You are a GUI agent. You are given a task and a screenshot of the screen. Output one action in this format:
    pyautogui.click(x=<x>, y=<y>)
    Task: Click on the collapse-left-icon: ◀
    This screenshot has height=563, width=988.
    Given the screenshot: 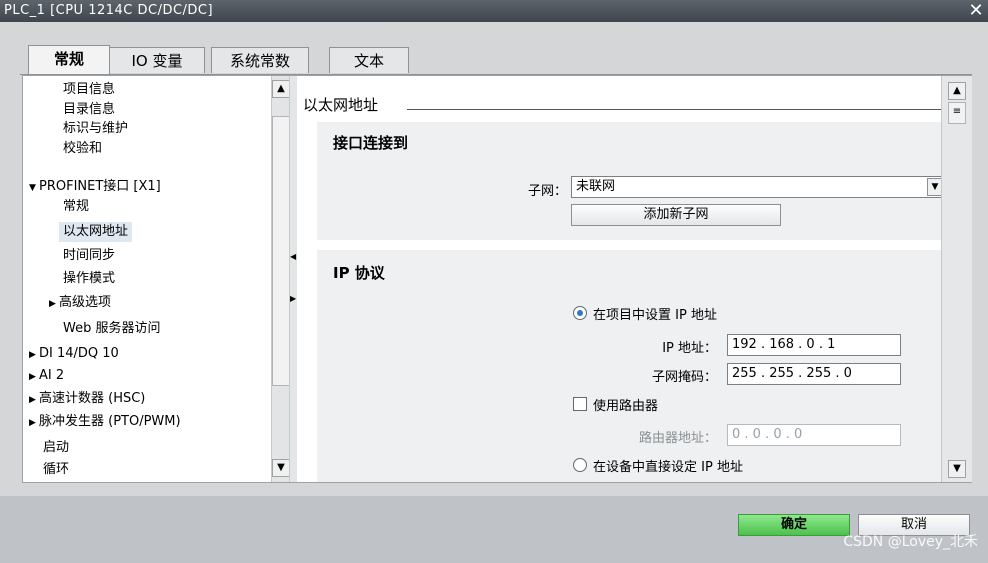 What is the action you would take?
    pyautogui.click(x=293, y=256)
    